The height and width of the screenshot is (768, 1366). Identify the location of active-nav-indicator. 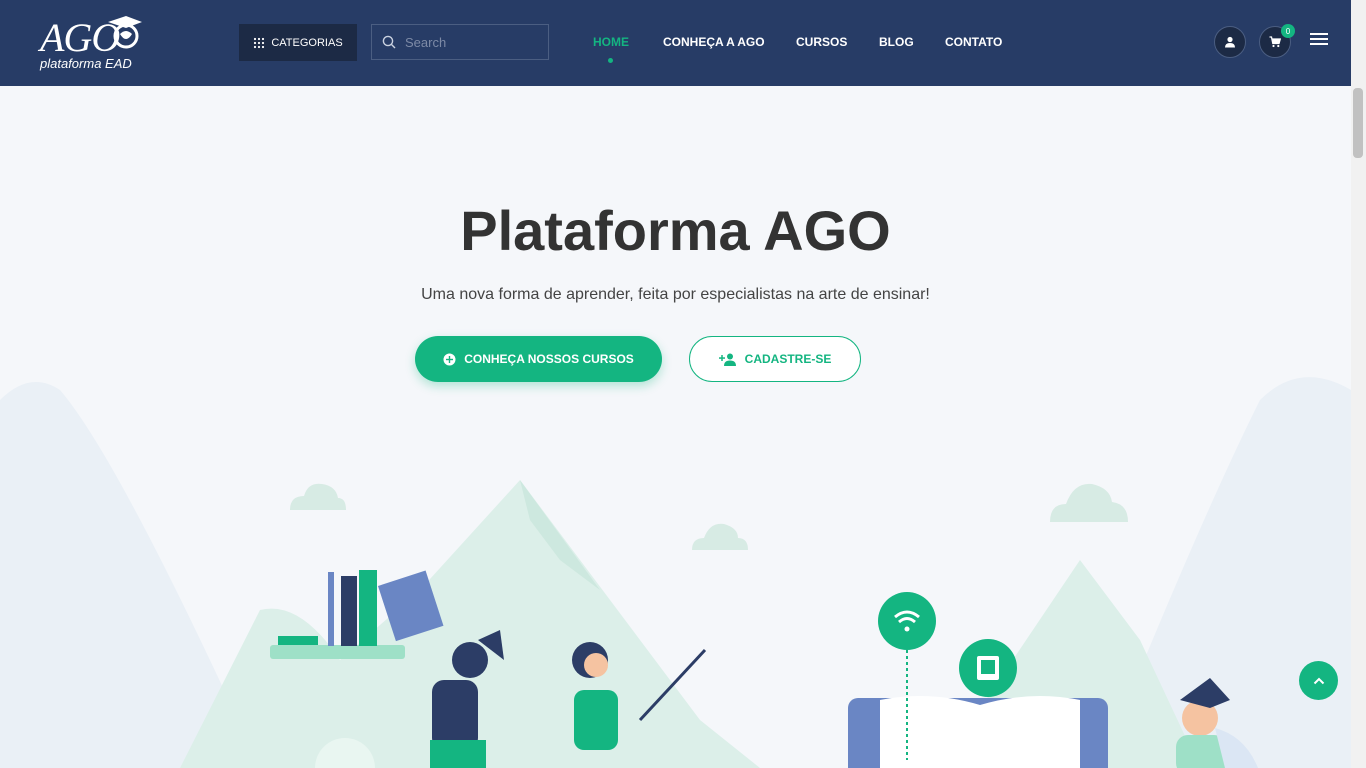
(610, 60).